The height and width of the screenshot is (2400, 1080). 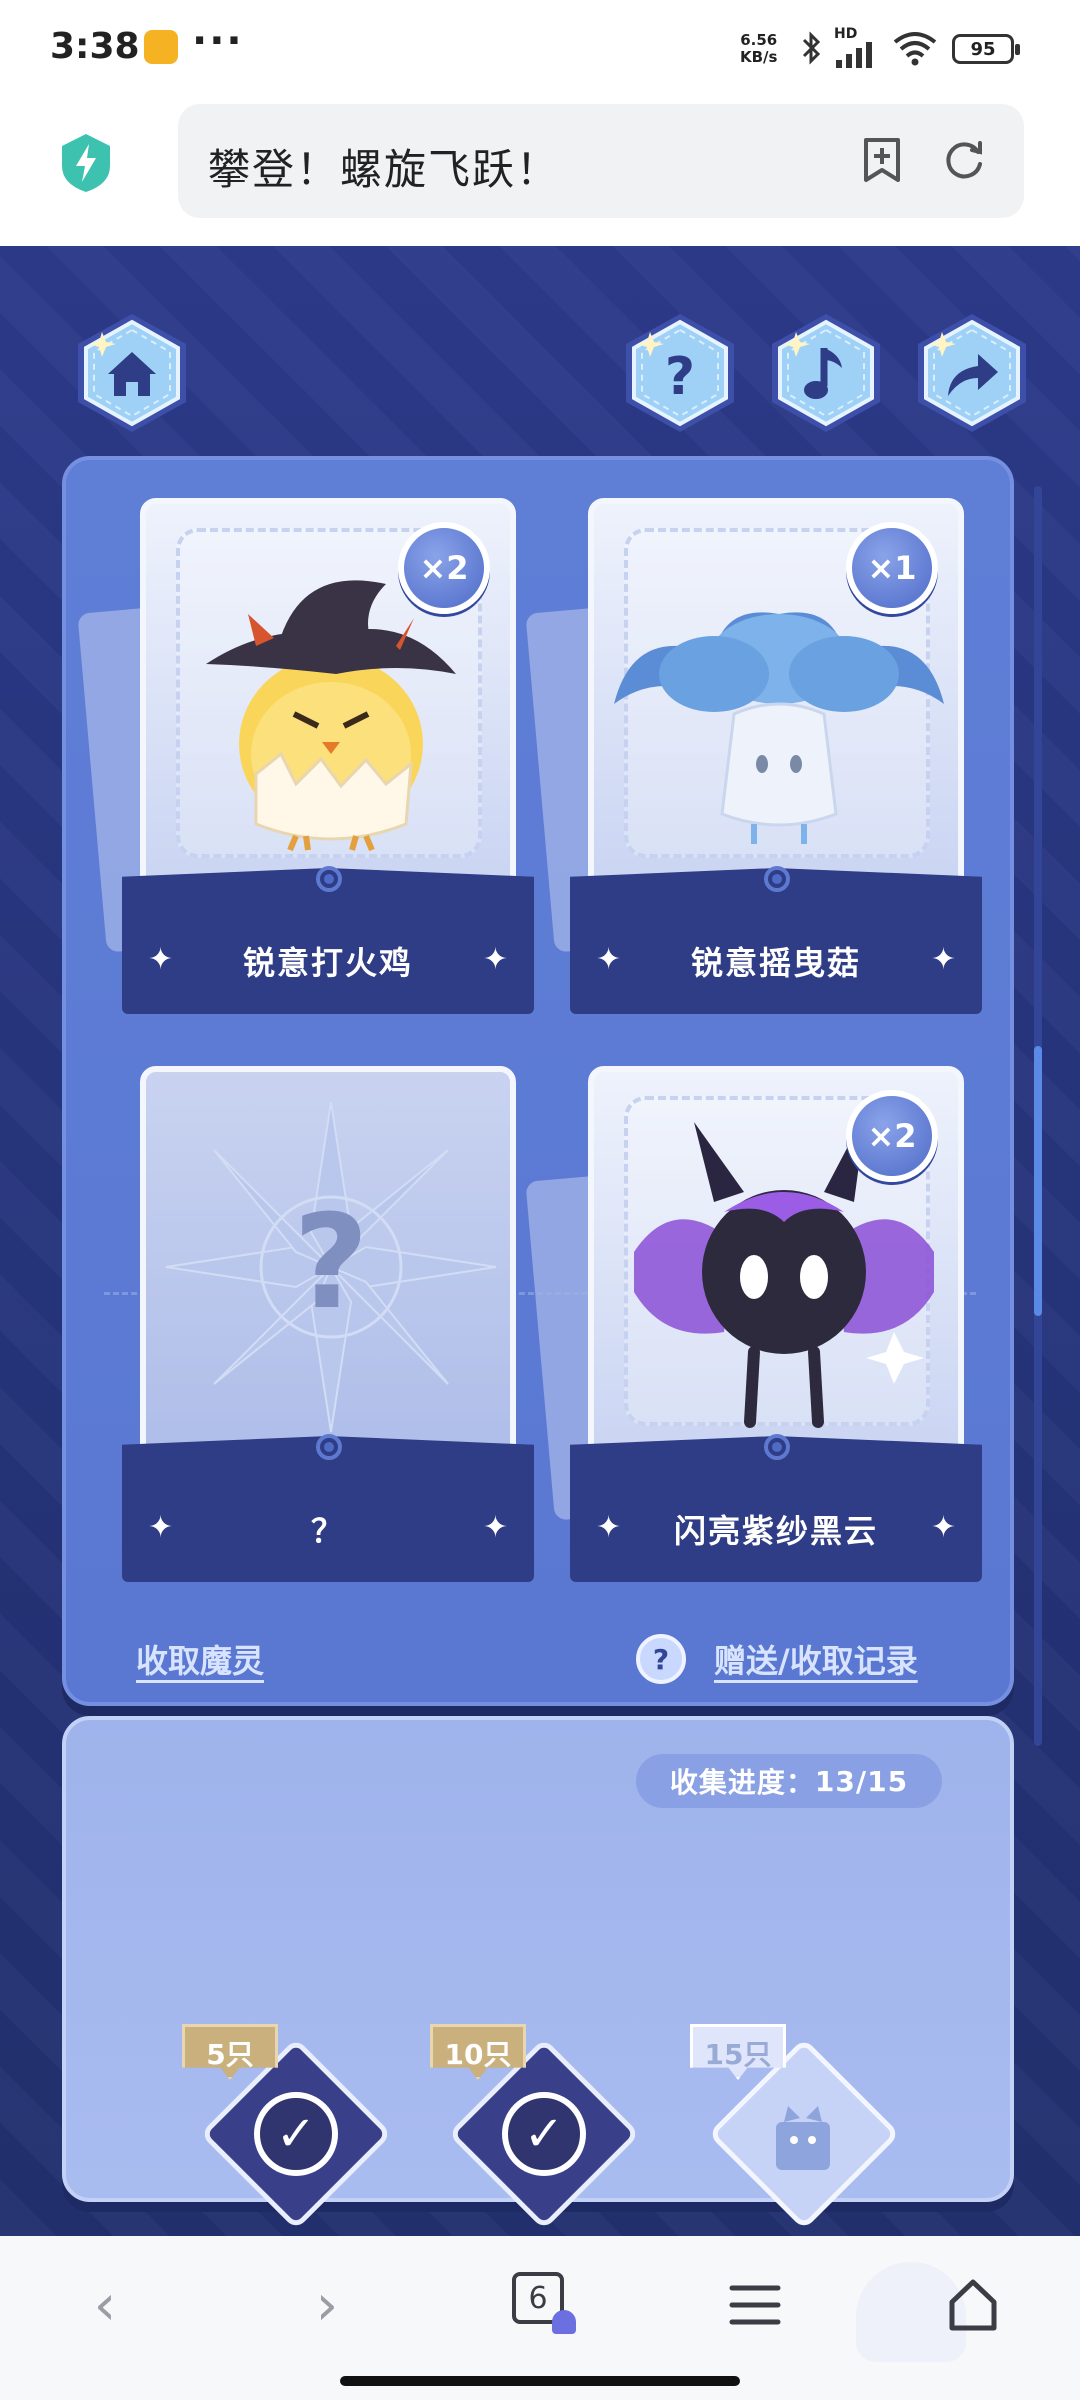 I want to click on network-speed-unit: KB/s, so click(x=759, y=57).